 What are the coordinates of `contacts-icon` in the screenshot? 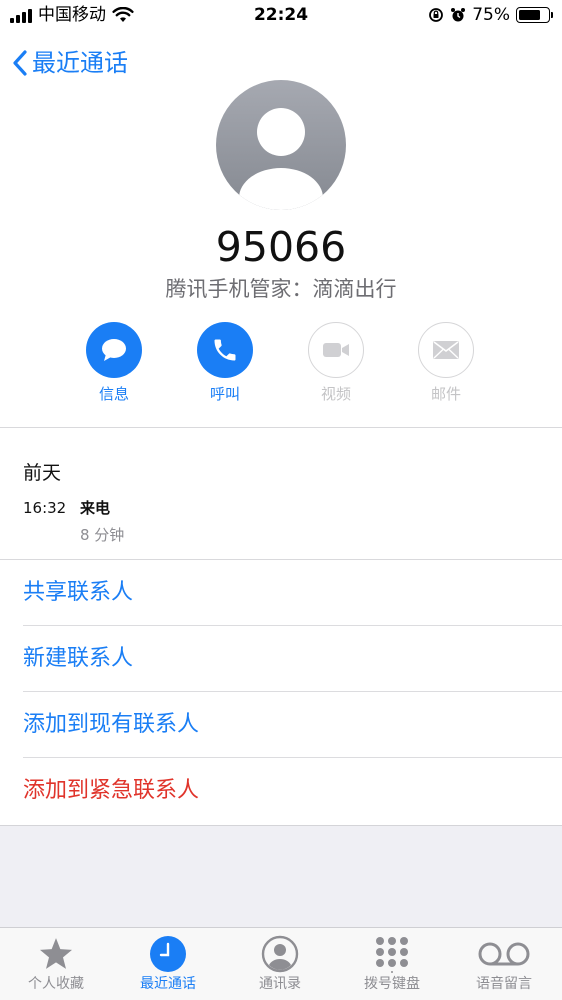 It's located at (280, 951).